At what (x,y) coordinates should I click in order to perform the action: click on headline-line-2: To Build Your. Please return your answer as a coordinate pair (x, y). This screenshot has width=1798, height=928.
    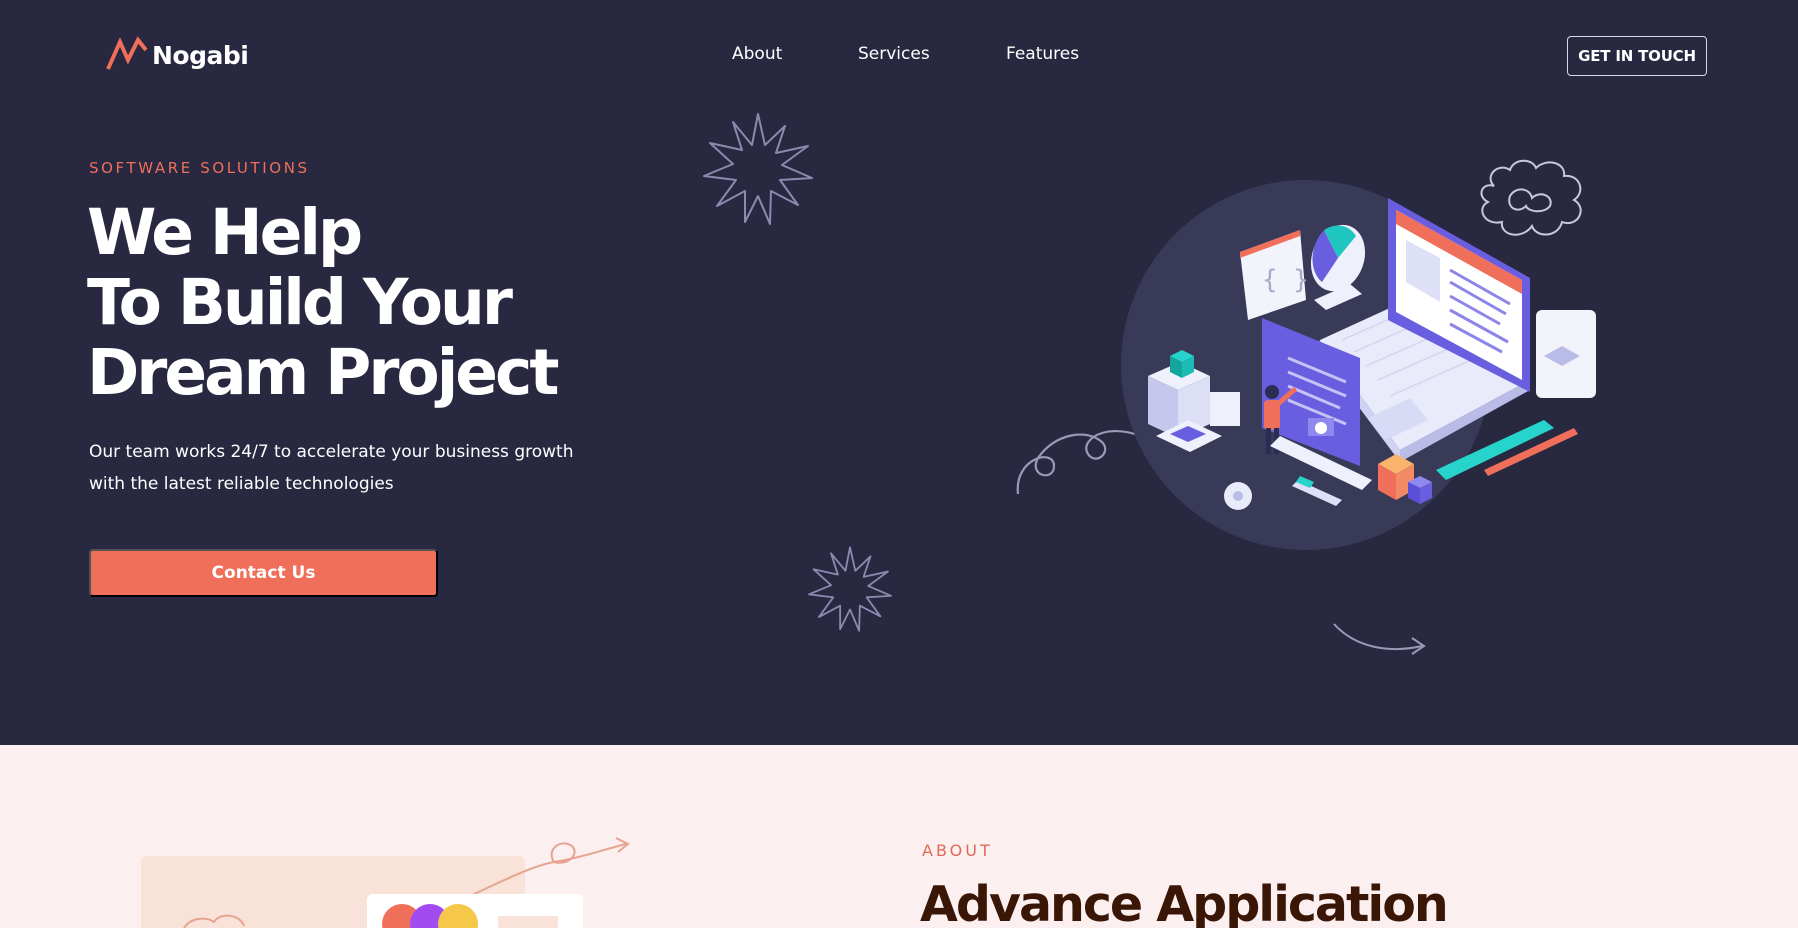
    Looking at the image, I should click on (300, 302).